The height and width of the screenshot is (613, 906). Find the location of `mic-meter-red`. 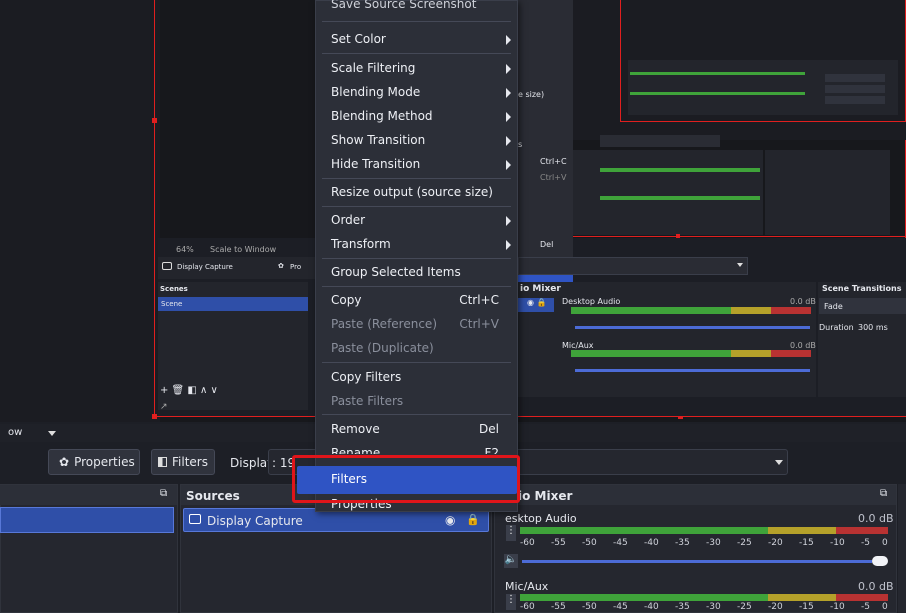

mic-meter-red is located at coordinates (862, 597).